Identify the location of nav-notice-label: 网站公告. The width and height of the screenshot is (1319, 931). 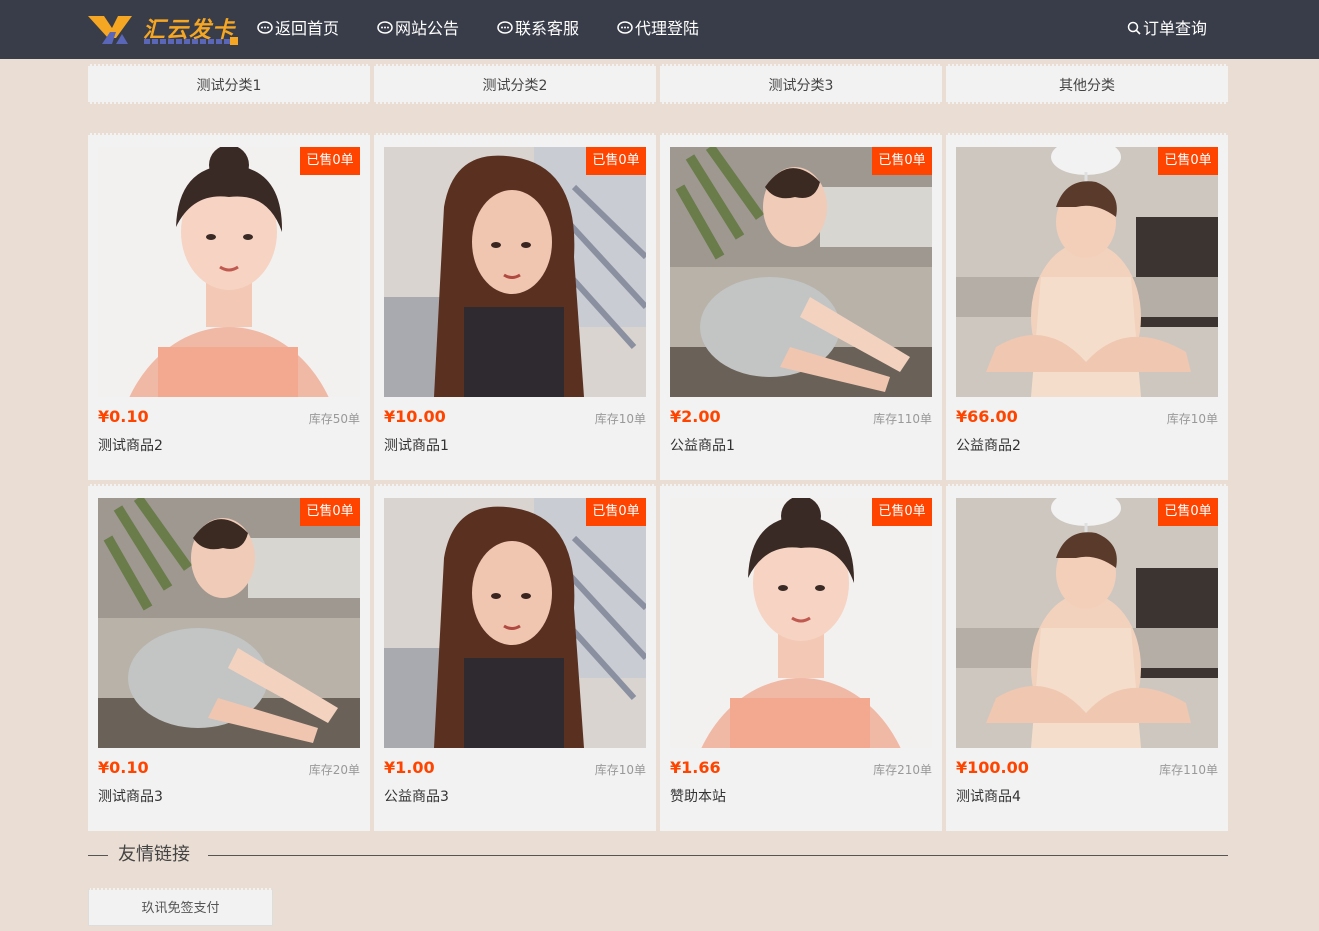
(427, 28).